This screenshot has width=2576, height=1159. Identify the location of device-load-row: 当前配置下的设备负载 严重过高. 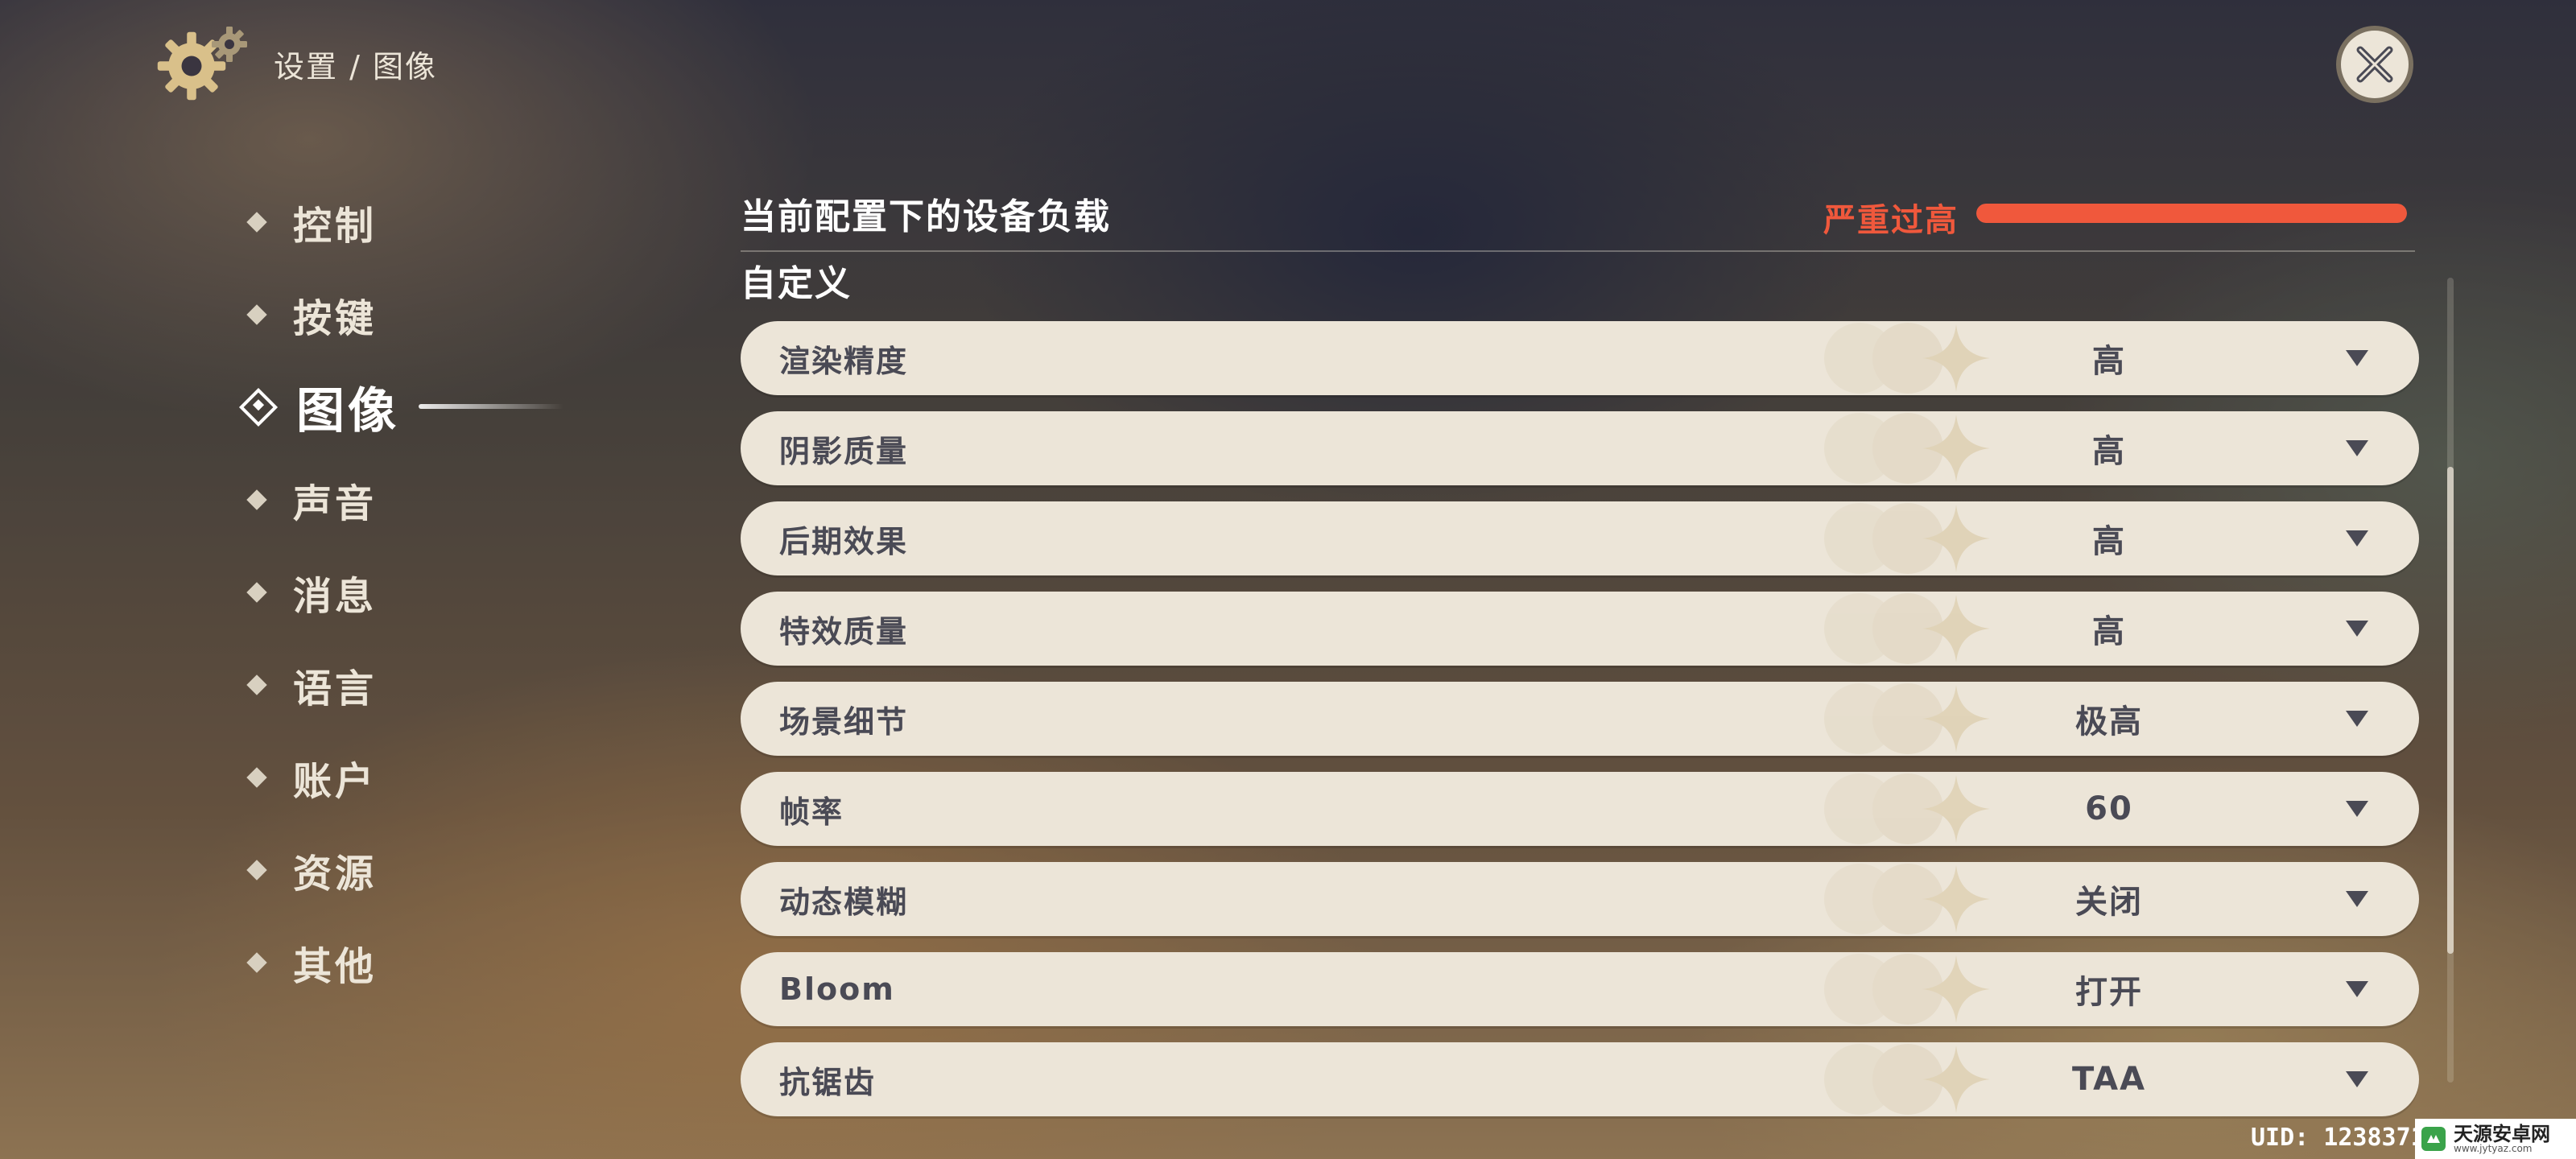
(1580, 213).